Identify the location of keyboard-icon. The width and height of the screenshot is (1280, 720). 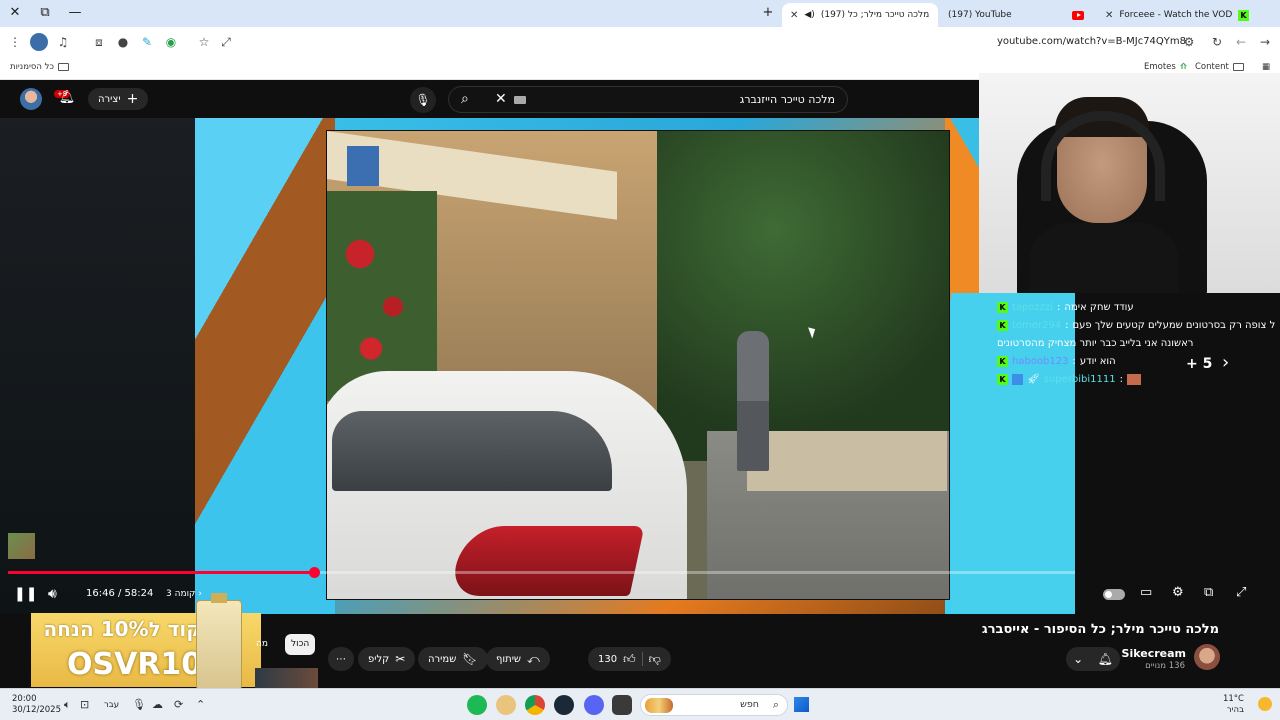
(520, 100).